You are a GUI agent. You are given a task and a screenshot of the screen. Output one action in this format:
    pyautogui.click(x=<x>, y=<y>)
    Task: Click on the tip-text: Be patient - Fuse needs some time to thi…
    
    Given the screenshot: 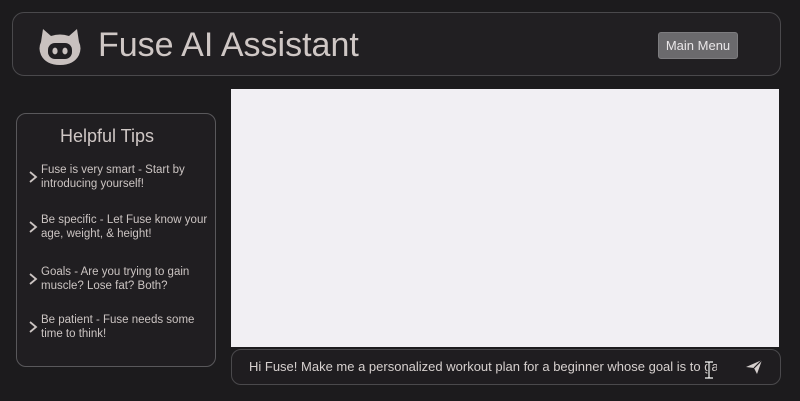 What is the action you would take?
    pyautogui.click(x=118, y=327)
    